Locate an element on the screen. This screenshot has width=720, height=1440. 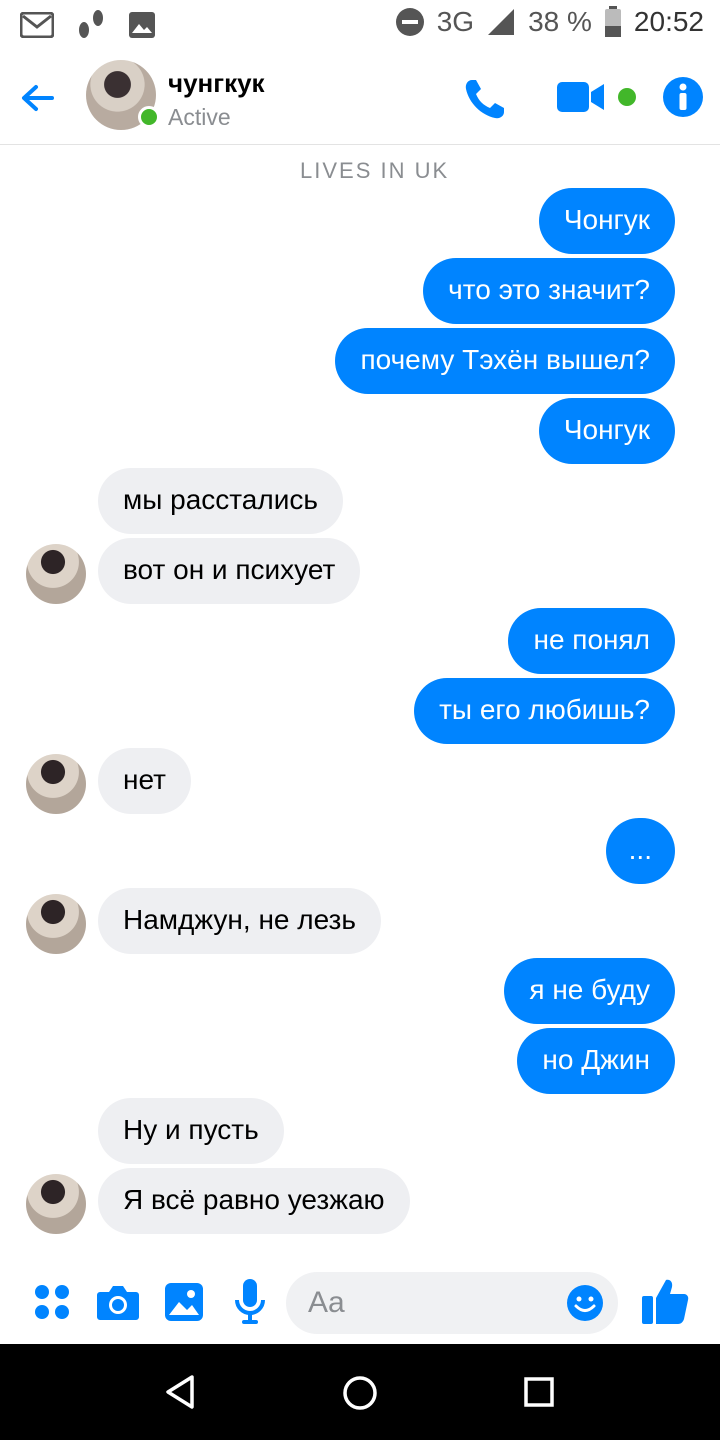
message-bubble-incoming: Ну и пусть is located at coordinates (191, 1131).